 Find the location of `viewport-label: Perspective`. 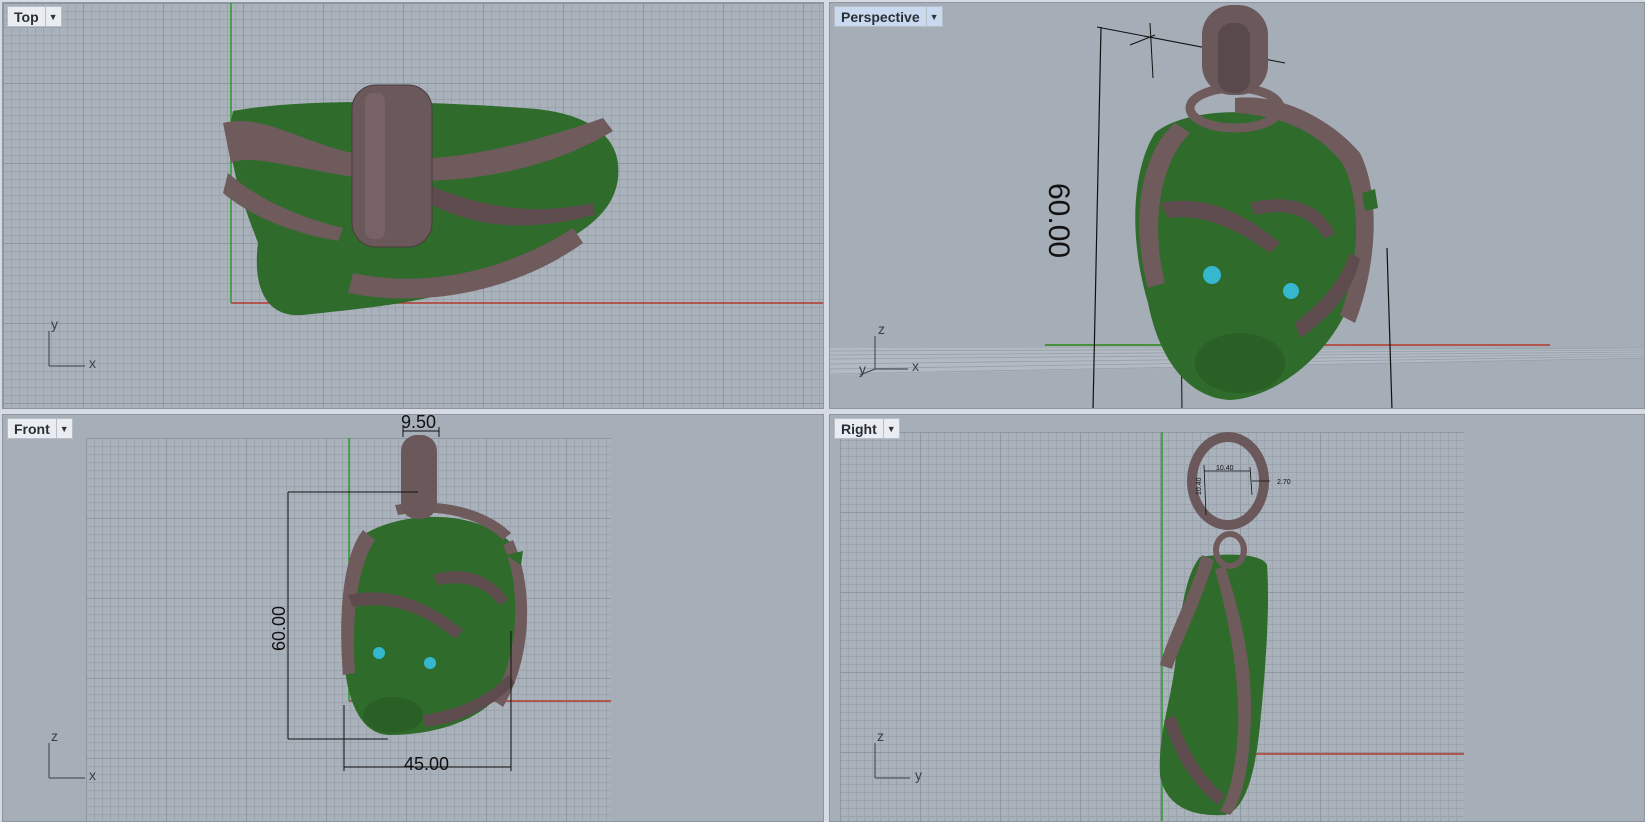

viewport-label: Perspective is located at coordinates (880, 16).